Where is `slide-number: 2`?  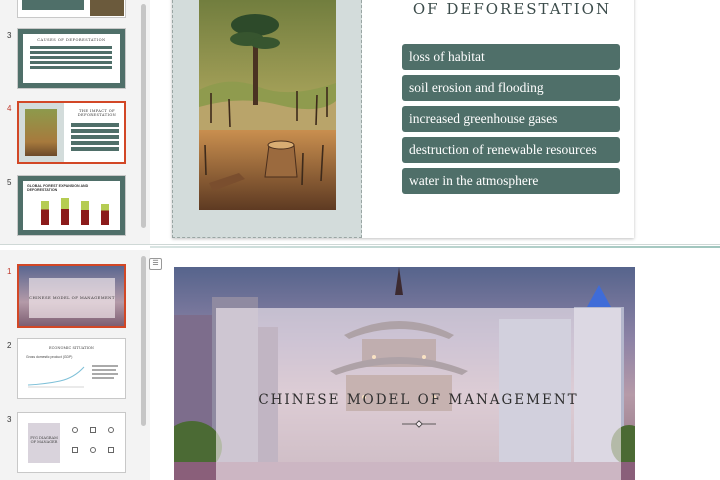
slide-number: 2 is located at coordinates (9, 345).